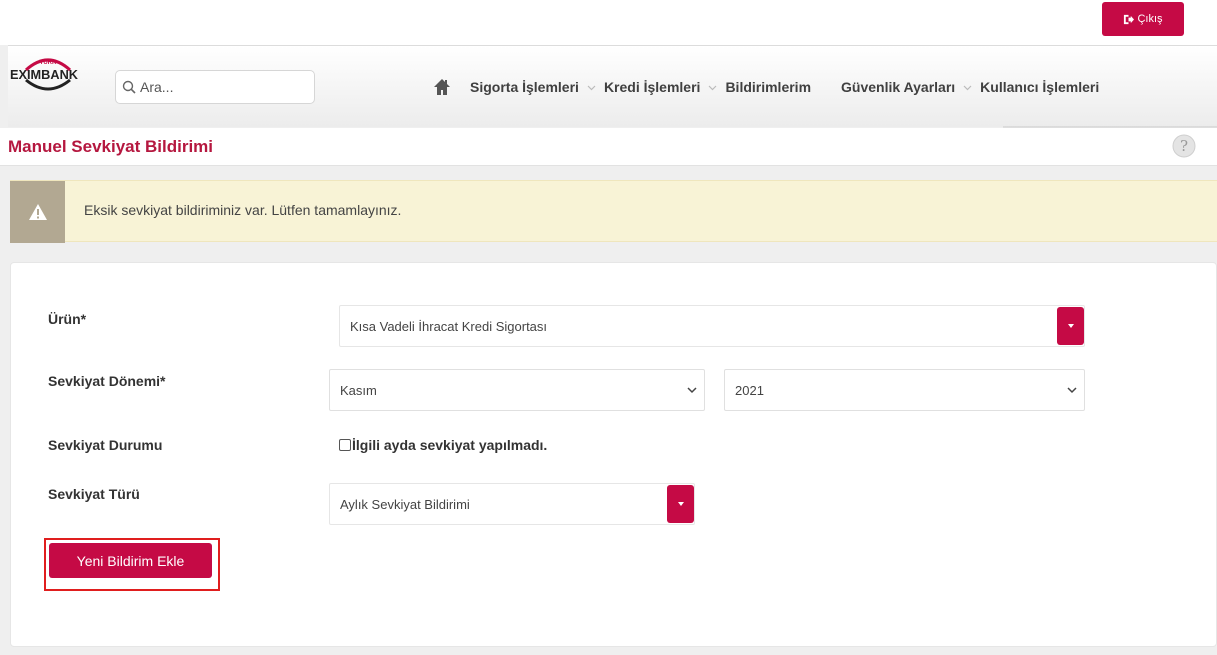  I want to click on nav-item-kredi: Kredi İşlemleri, so click(665, 87).